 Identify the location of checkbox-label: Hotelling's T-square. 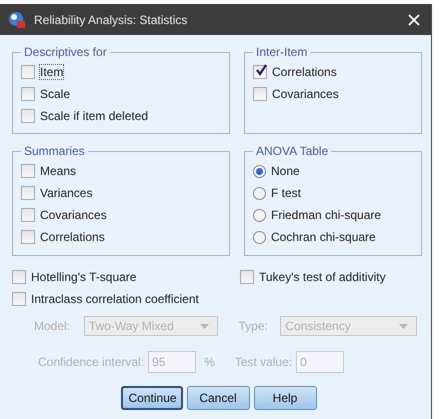
(83, 277).